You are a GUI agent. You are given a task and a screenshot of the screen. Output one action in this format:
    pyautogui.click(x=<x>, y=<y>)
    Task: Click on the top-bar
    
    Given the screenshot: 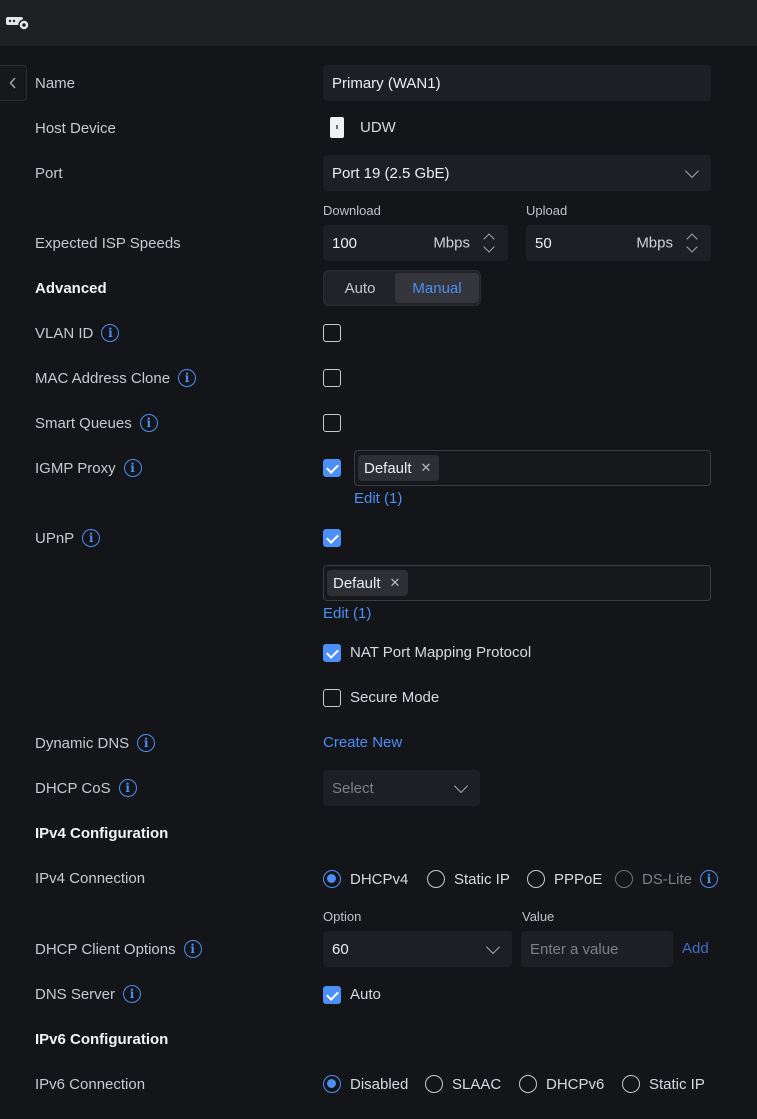 What is the action you would take?
    pyautogui.click(x=378, y=23)
    